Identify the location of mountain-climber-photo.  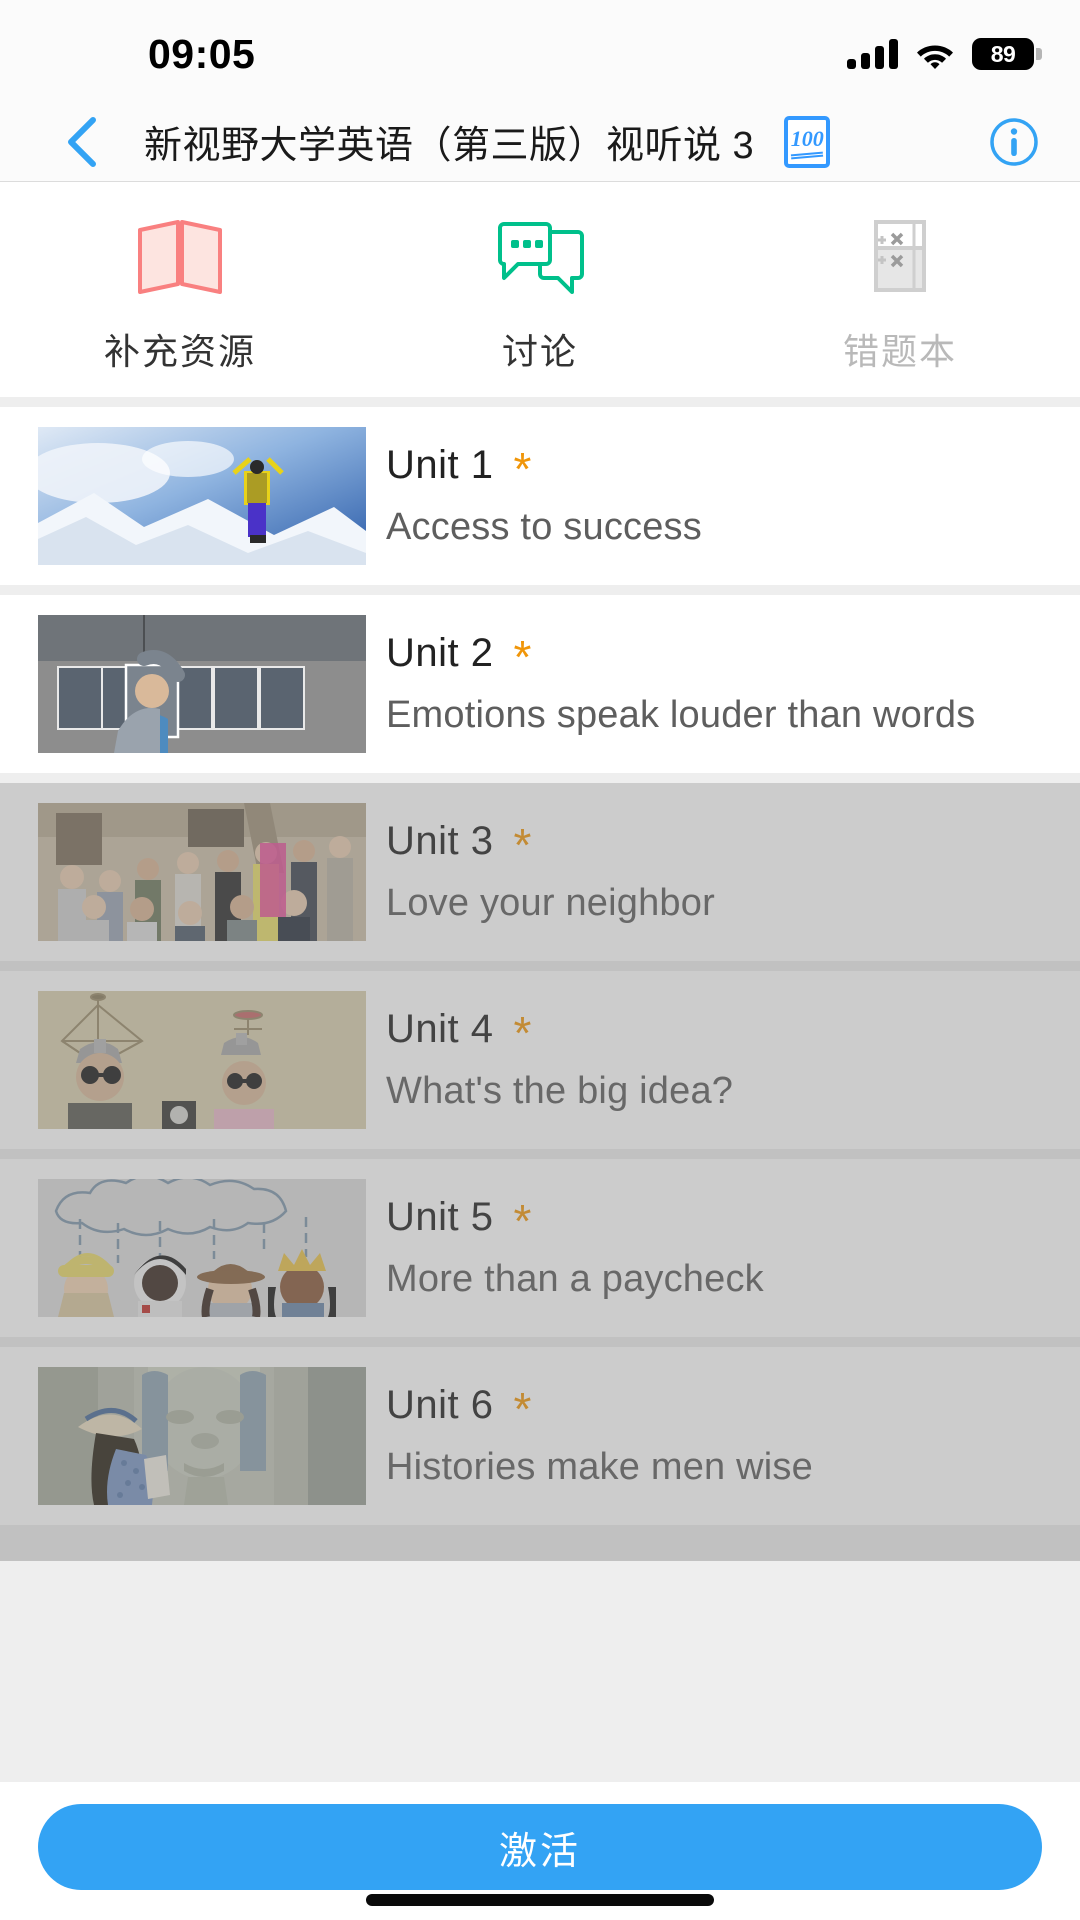
(202, 496).